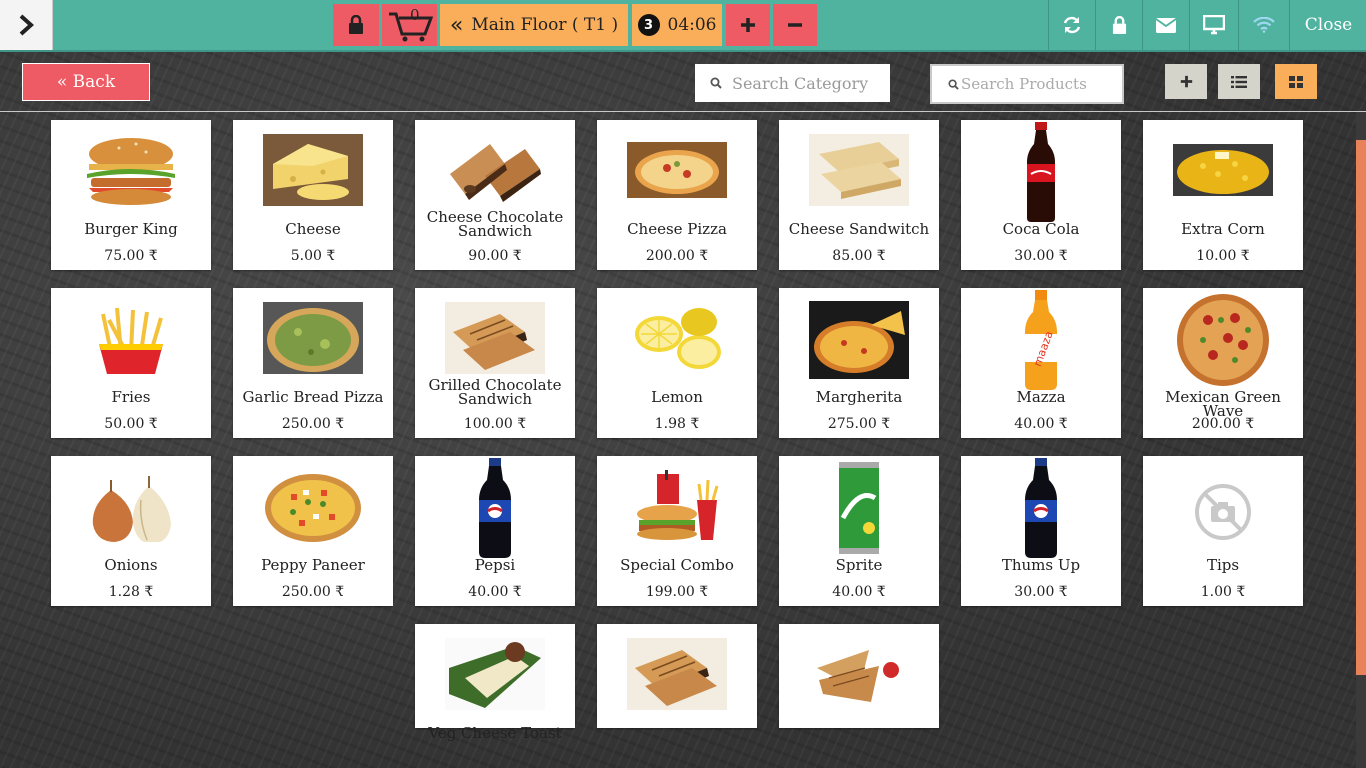 This screenshot has height=768, width=1366. I want to click on lock-order-button, so click(356, 25).